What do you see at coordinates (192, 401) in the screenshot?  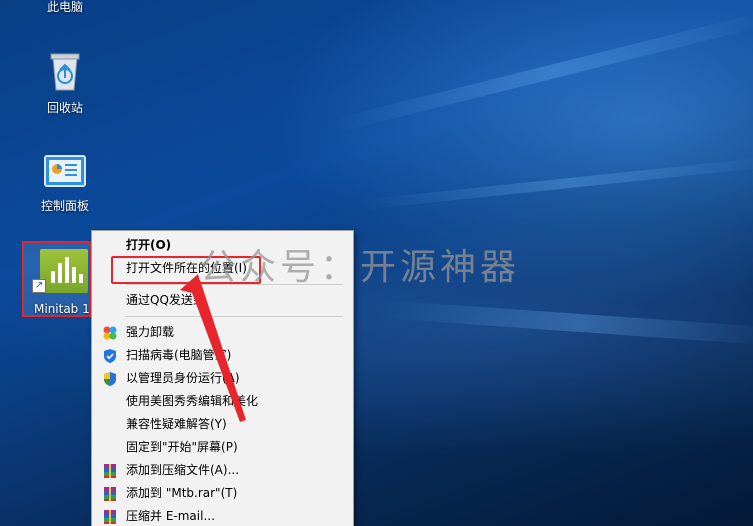 I see `menu-item-label: 使用美图秀秀编辑和美化` at bounding box center [192, 401].